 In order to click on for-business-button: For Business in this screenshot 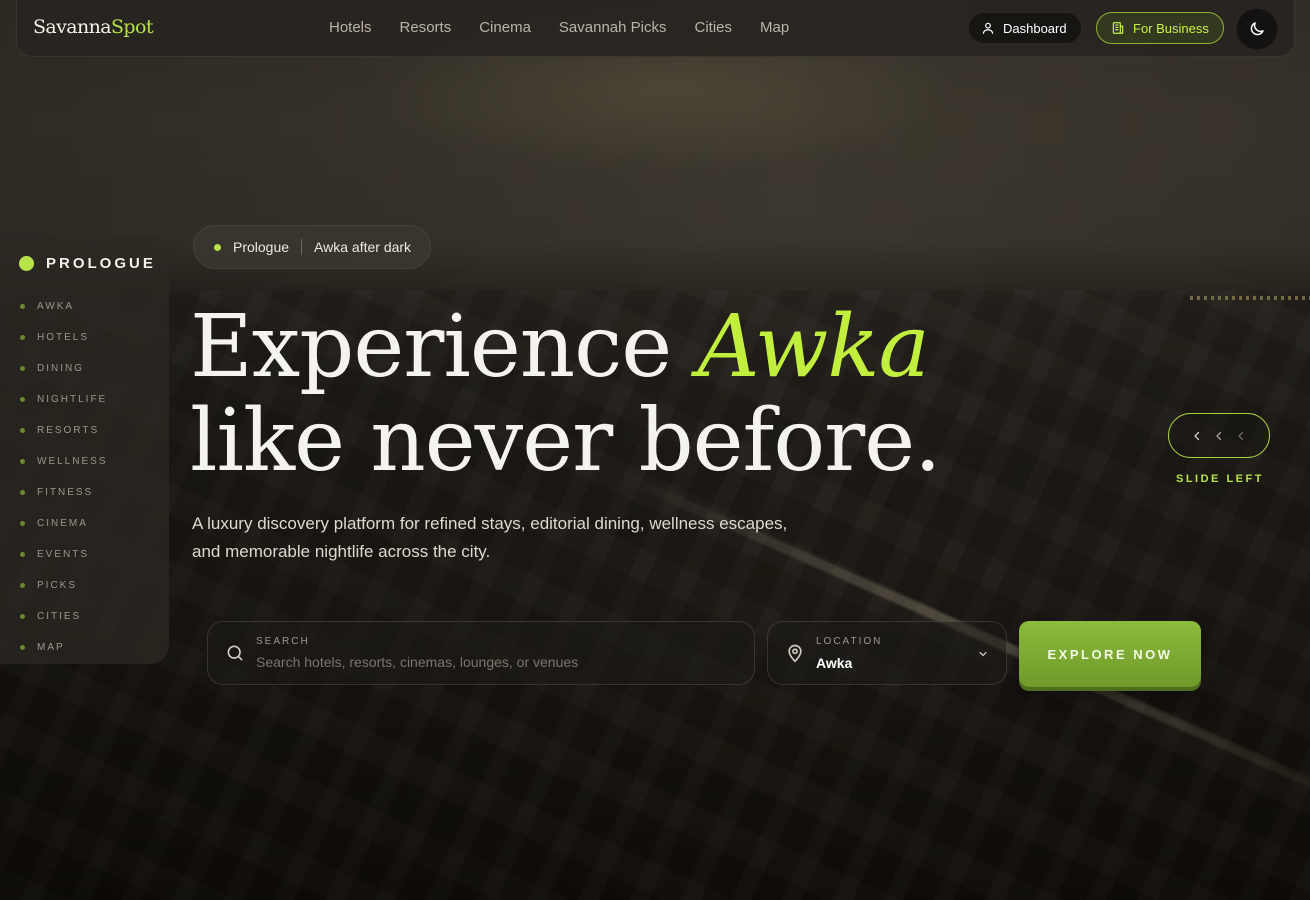, I will do `click(1160, 28)`.